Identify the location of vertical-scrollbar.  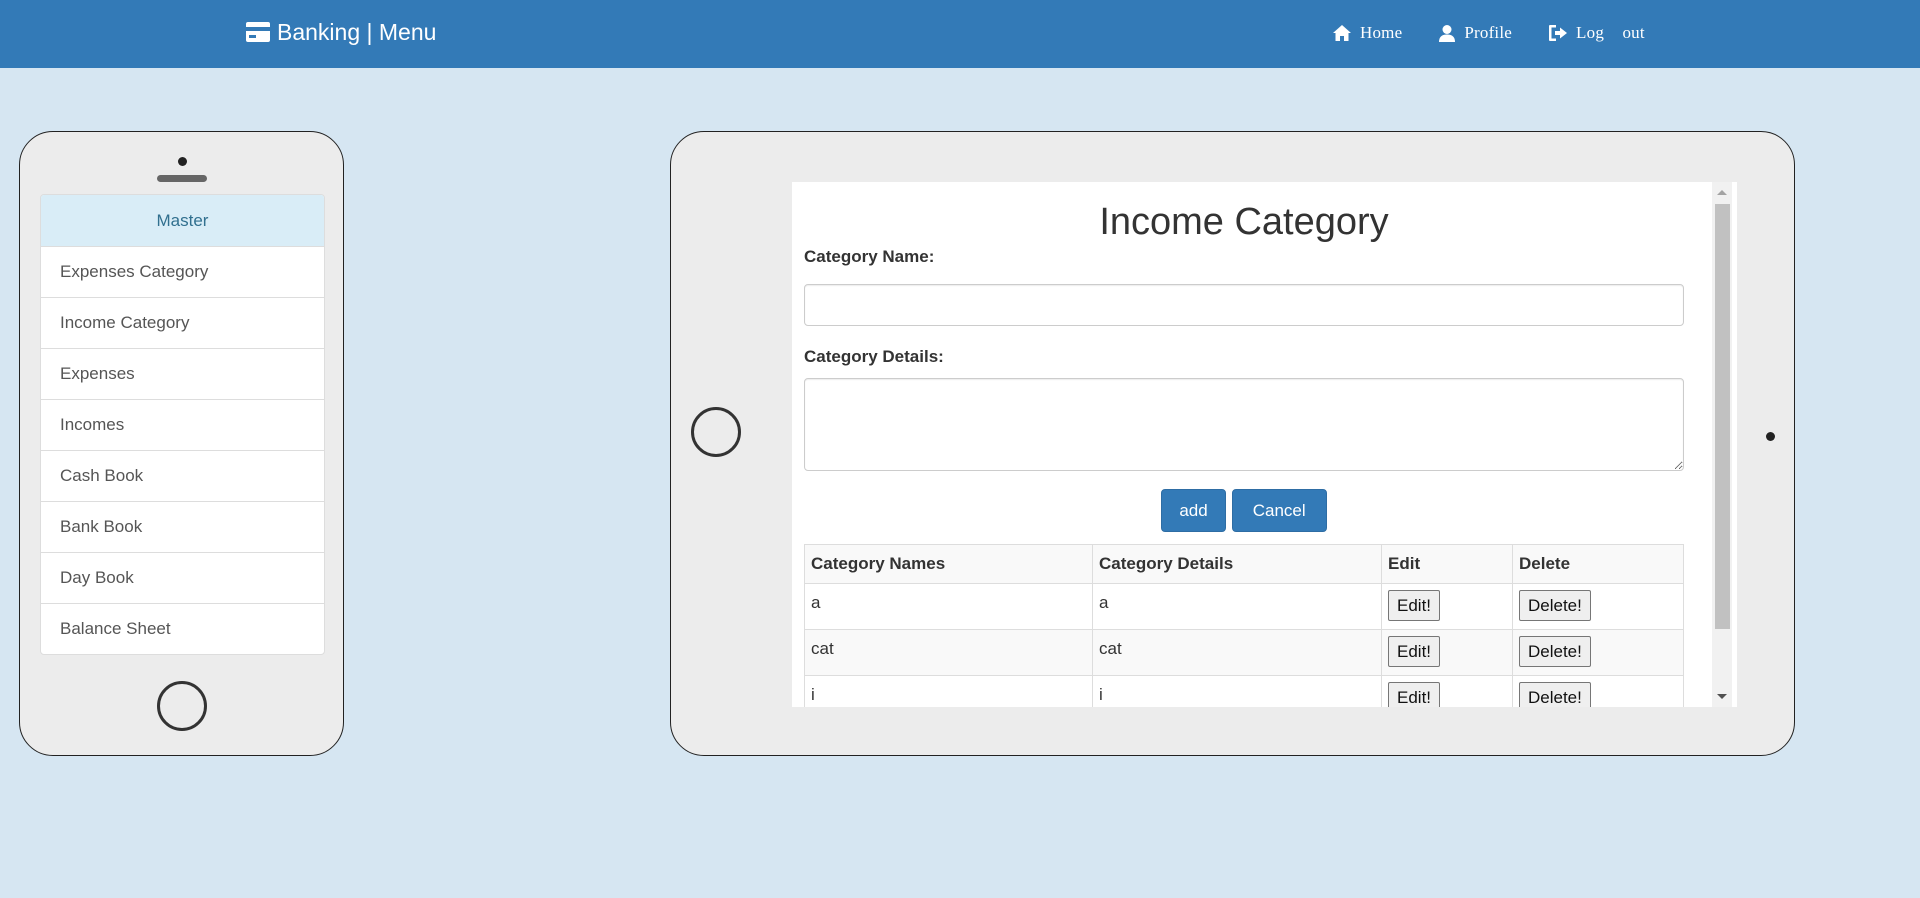
(1722, 444).